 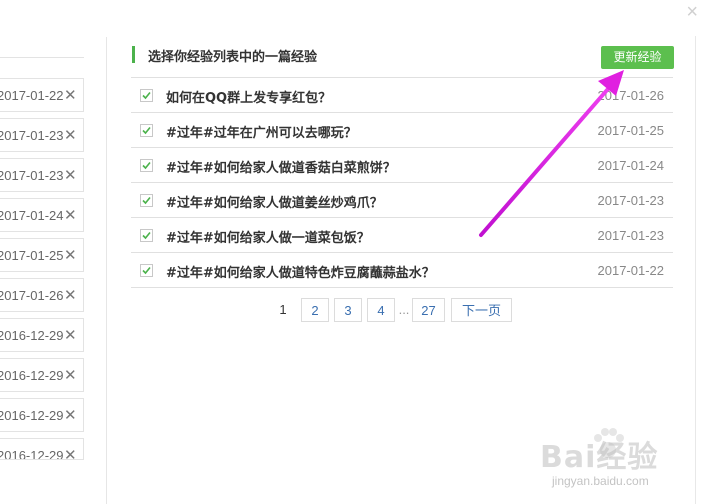 I want to click on watermark-text: Bai经验, so click(x=599, y=457).